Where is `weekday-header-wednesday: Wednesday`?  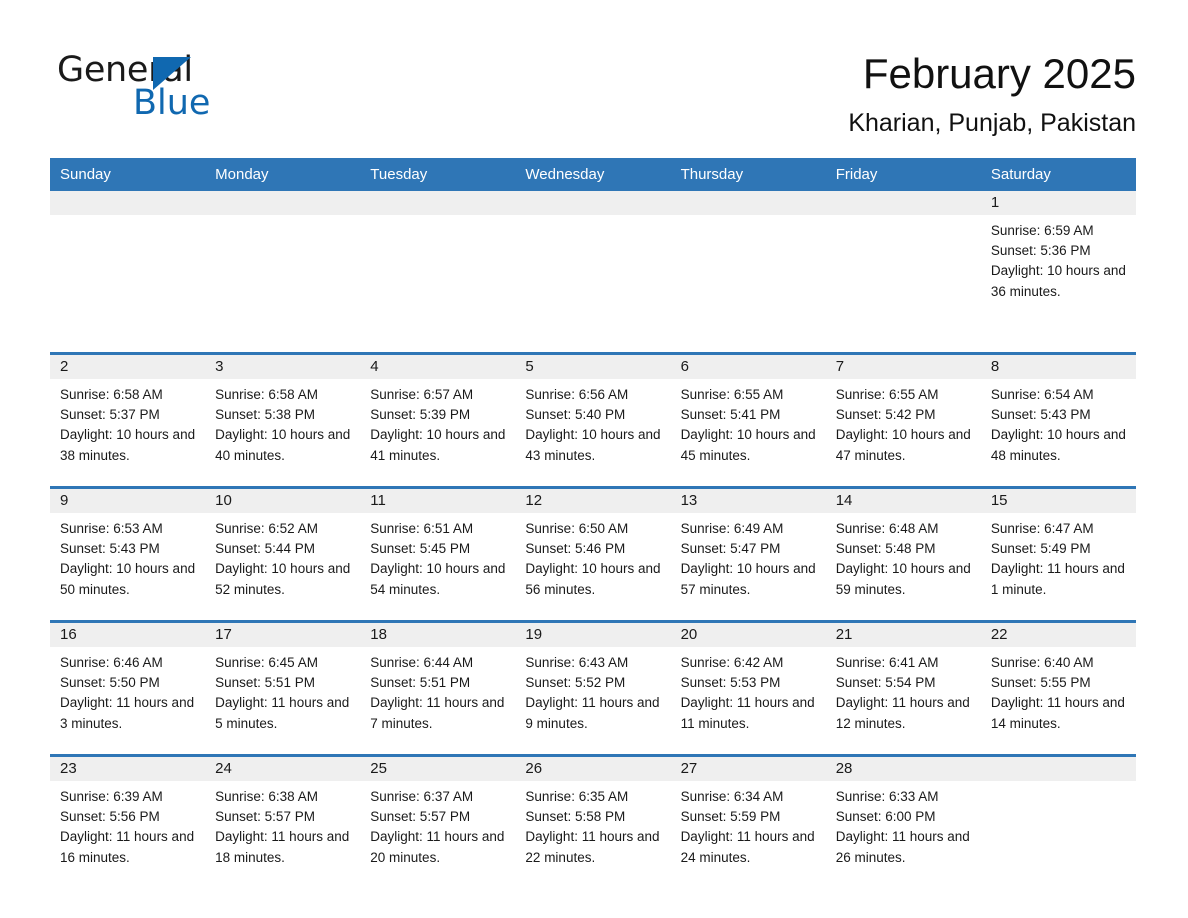 weekday-header-wednesday: Wednesday is located at coordinates (593, 174).